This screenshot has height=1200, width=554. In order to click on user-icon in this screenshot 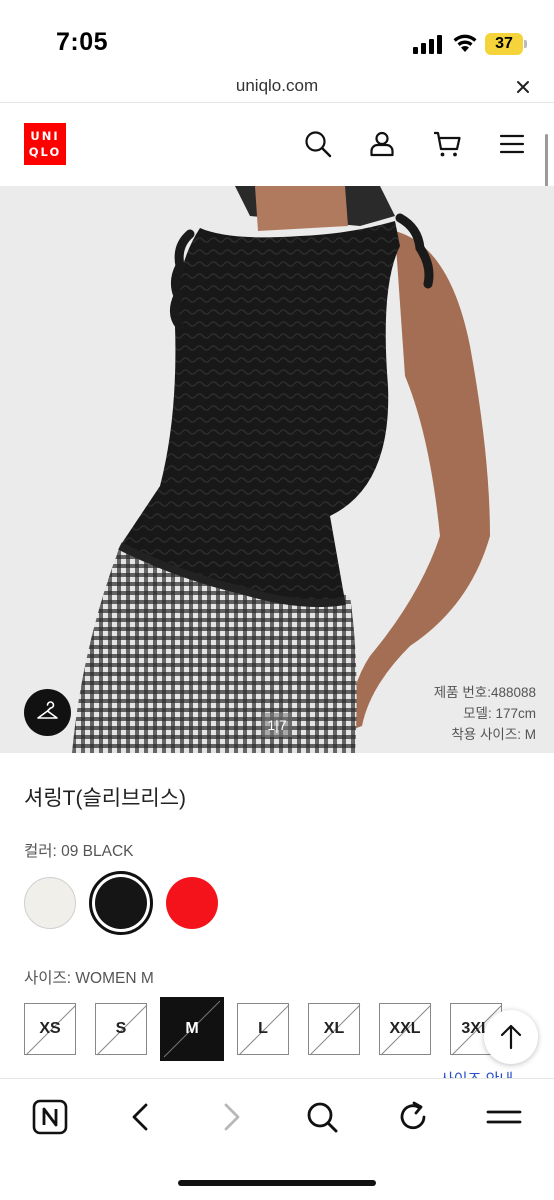, I will do `click(382, 144)`.